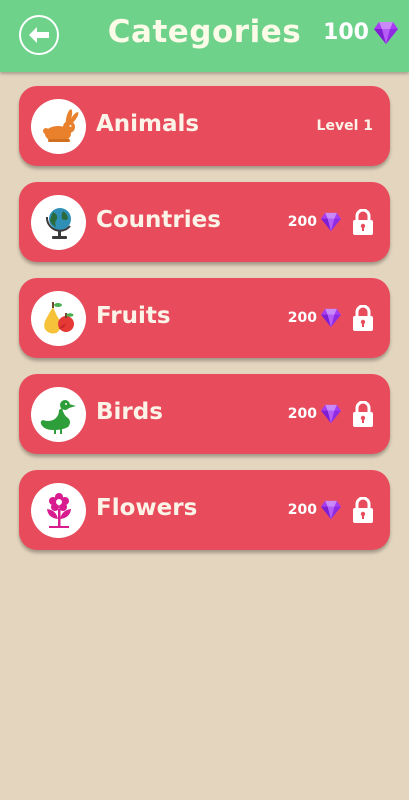  Describe the element at coordinates (133, 316) in the screenshot. I see `category-label: Fruits` at that location.